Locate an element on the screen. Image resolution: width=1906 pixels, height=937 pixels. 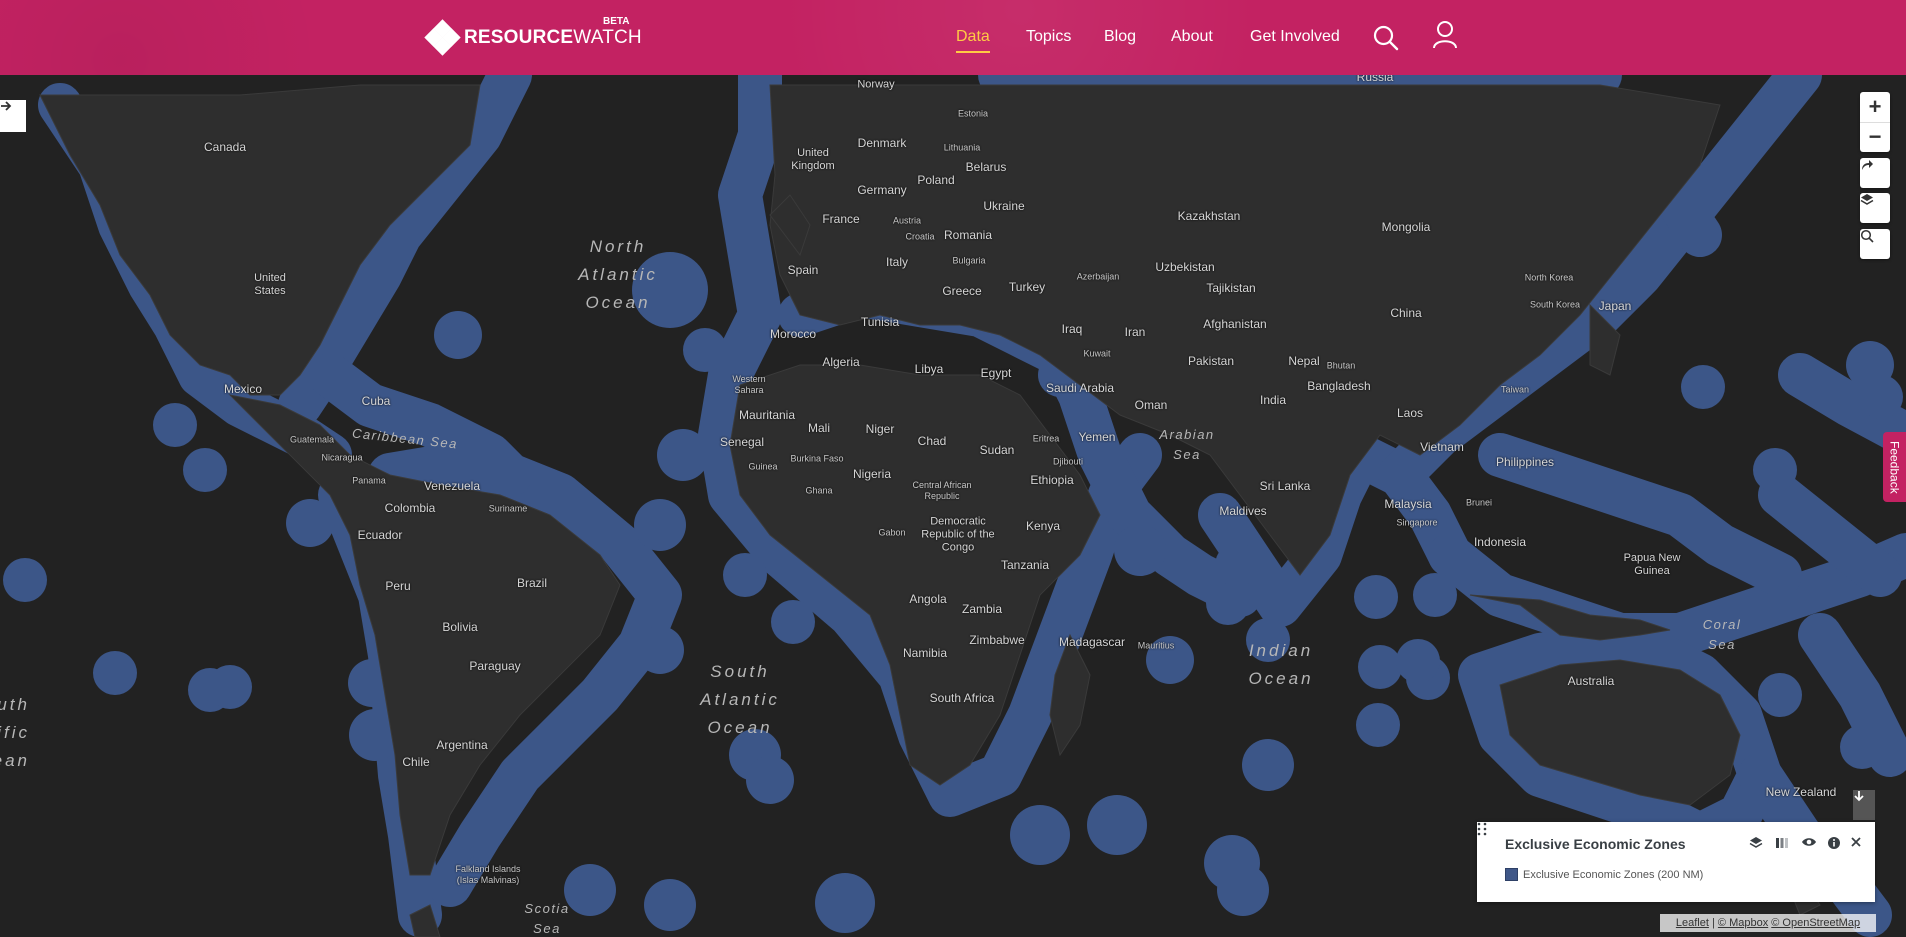
nav-about: About is located at coordinates (1192, 37).